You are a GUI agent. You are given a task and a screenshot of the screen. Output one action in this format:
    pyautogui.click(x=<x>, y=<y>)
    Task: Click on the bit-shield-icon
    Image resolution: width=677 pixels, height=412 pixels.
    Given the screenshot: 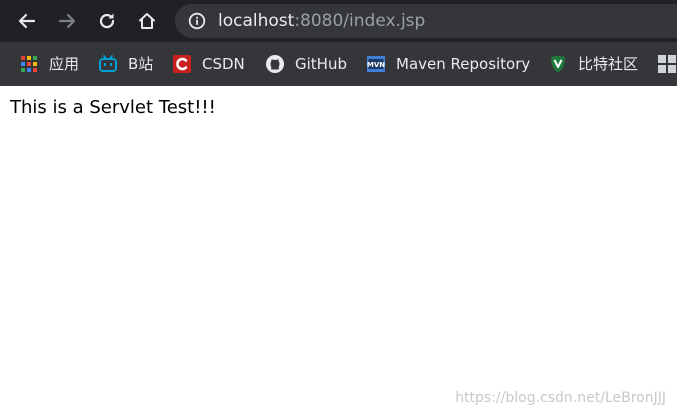 What is the action you would take?
    pyautogui.click(x=558, y=64)
    